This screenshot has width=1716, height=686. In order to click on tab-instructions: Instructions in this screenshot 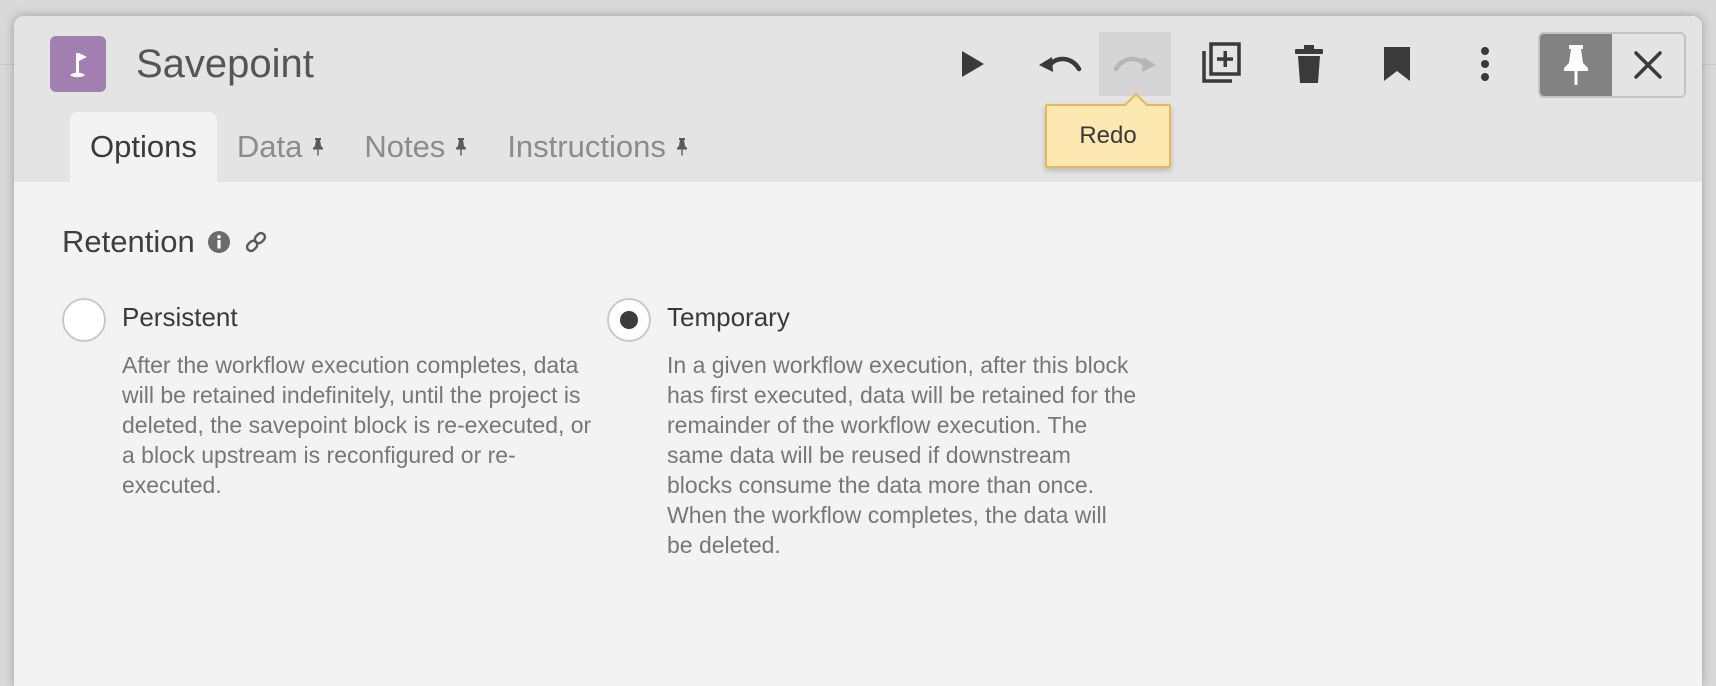, I will do `click(597, 147)`.